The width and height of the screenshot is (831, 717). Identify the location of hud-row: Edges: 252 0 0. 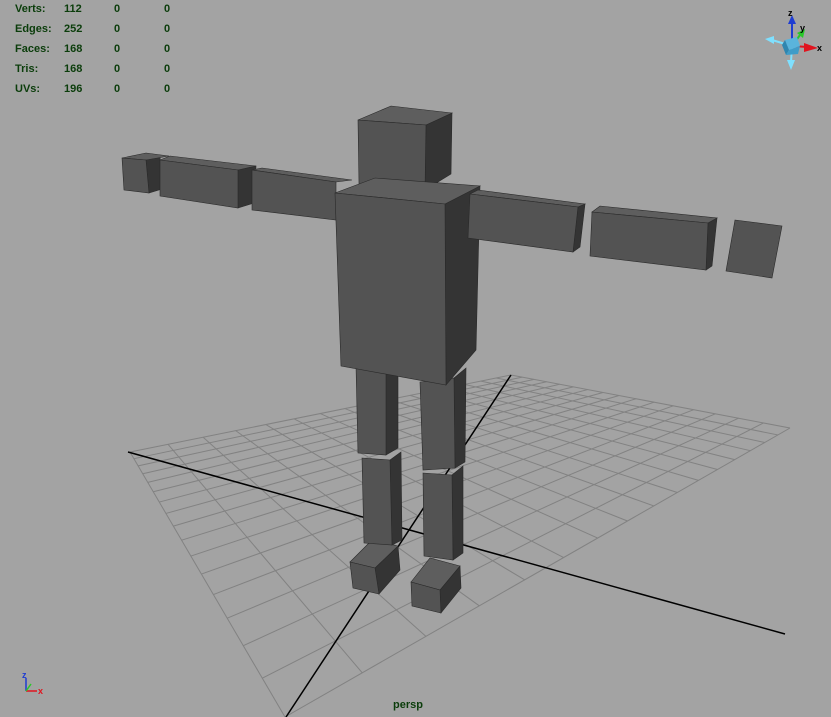
(100, 30).